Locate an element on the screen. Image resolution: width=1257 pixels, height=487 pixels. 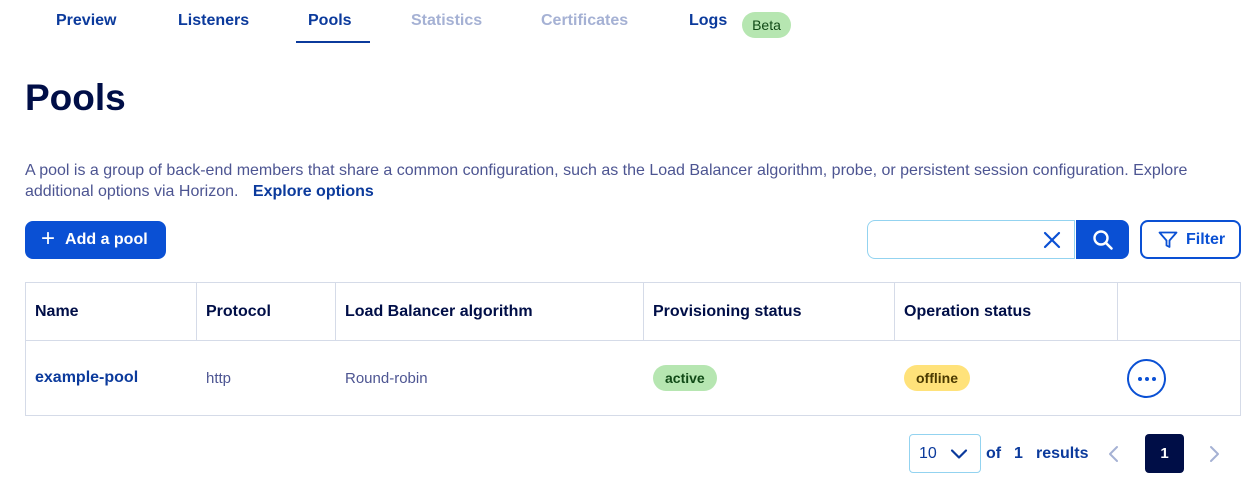
operation-status-badge: offline is located at coordinates (937, 378).